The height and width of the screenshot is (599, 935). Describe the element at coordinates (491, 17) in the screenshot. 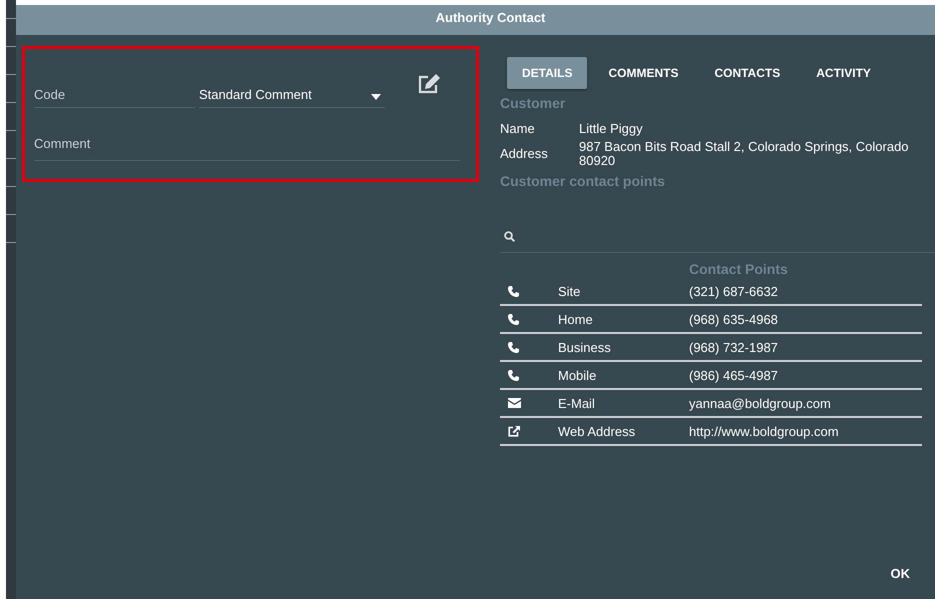

I see `window-title: Authority Contact` at that location.